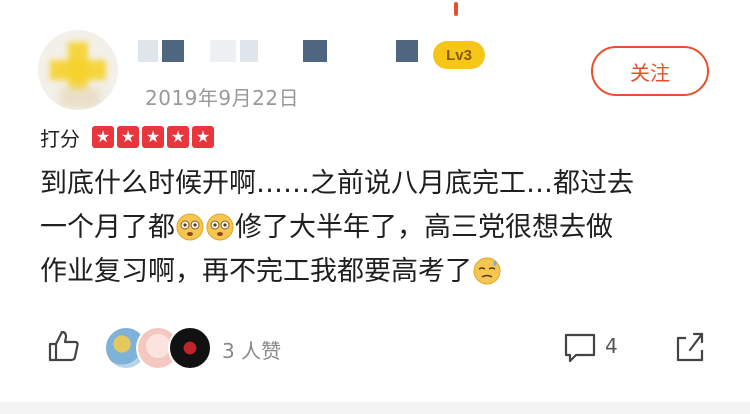  What do you see at coordinates (337, 183) in the screenshot?
I see `review-line: 到底什么时候开啊……之前说八月底完工…都过去` at bounding box center [337, 183].